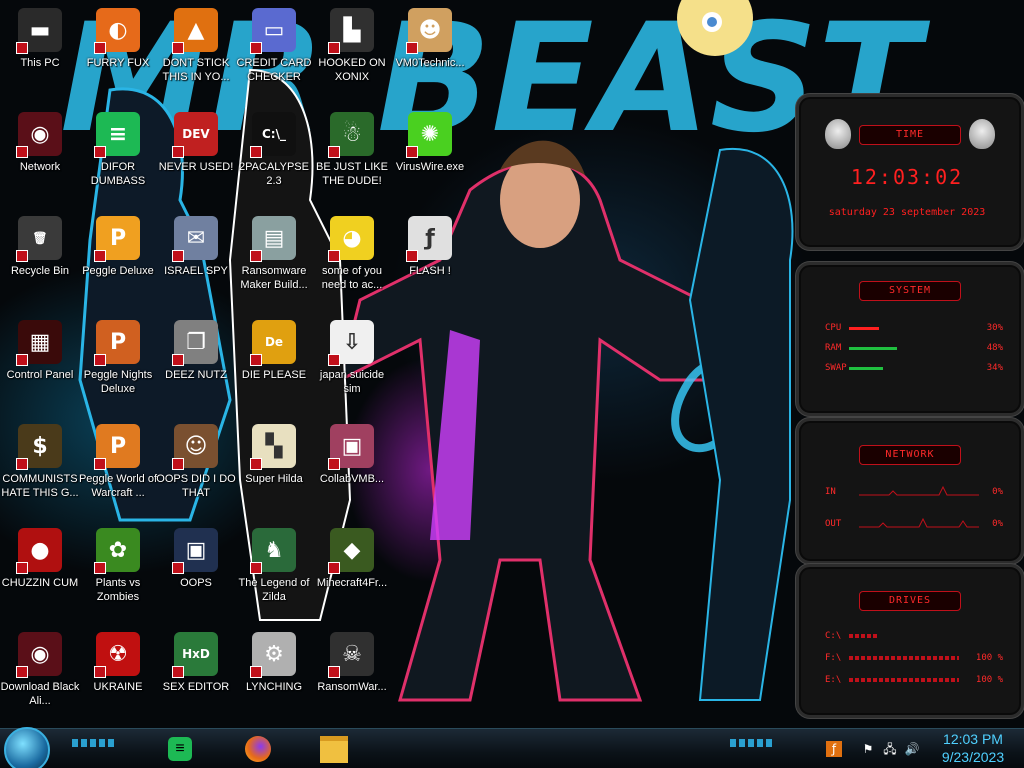  What do you see at coordinates (833, 524) in the screenshot?
I see `out-label: OUT` at bounding box center [833, 524].